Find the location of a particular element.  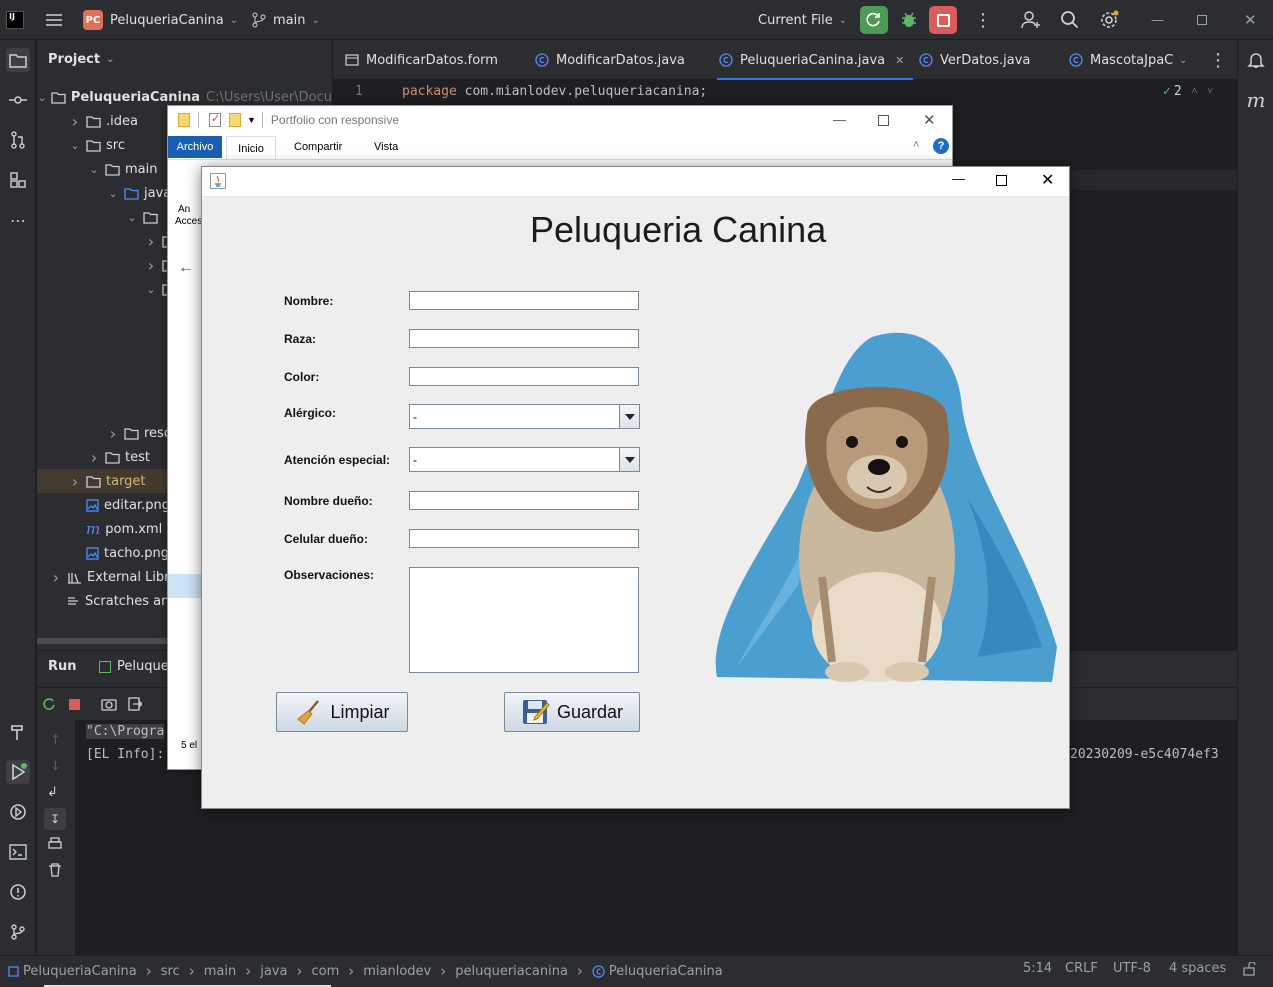

app-maximize-icon is located at coordinates (1001, 180).